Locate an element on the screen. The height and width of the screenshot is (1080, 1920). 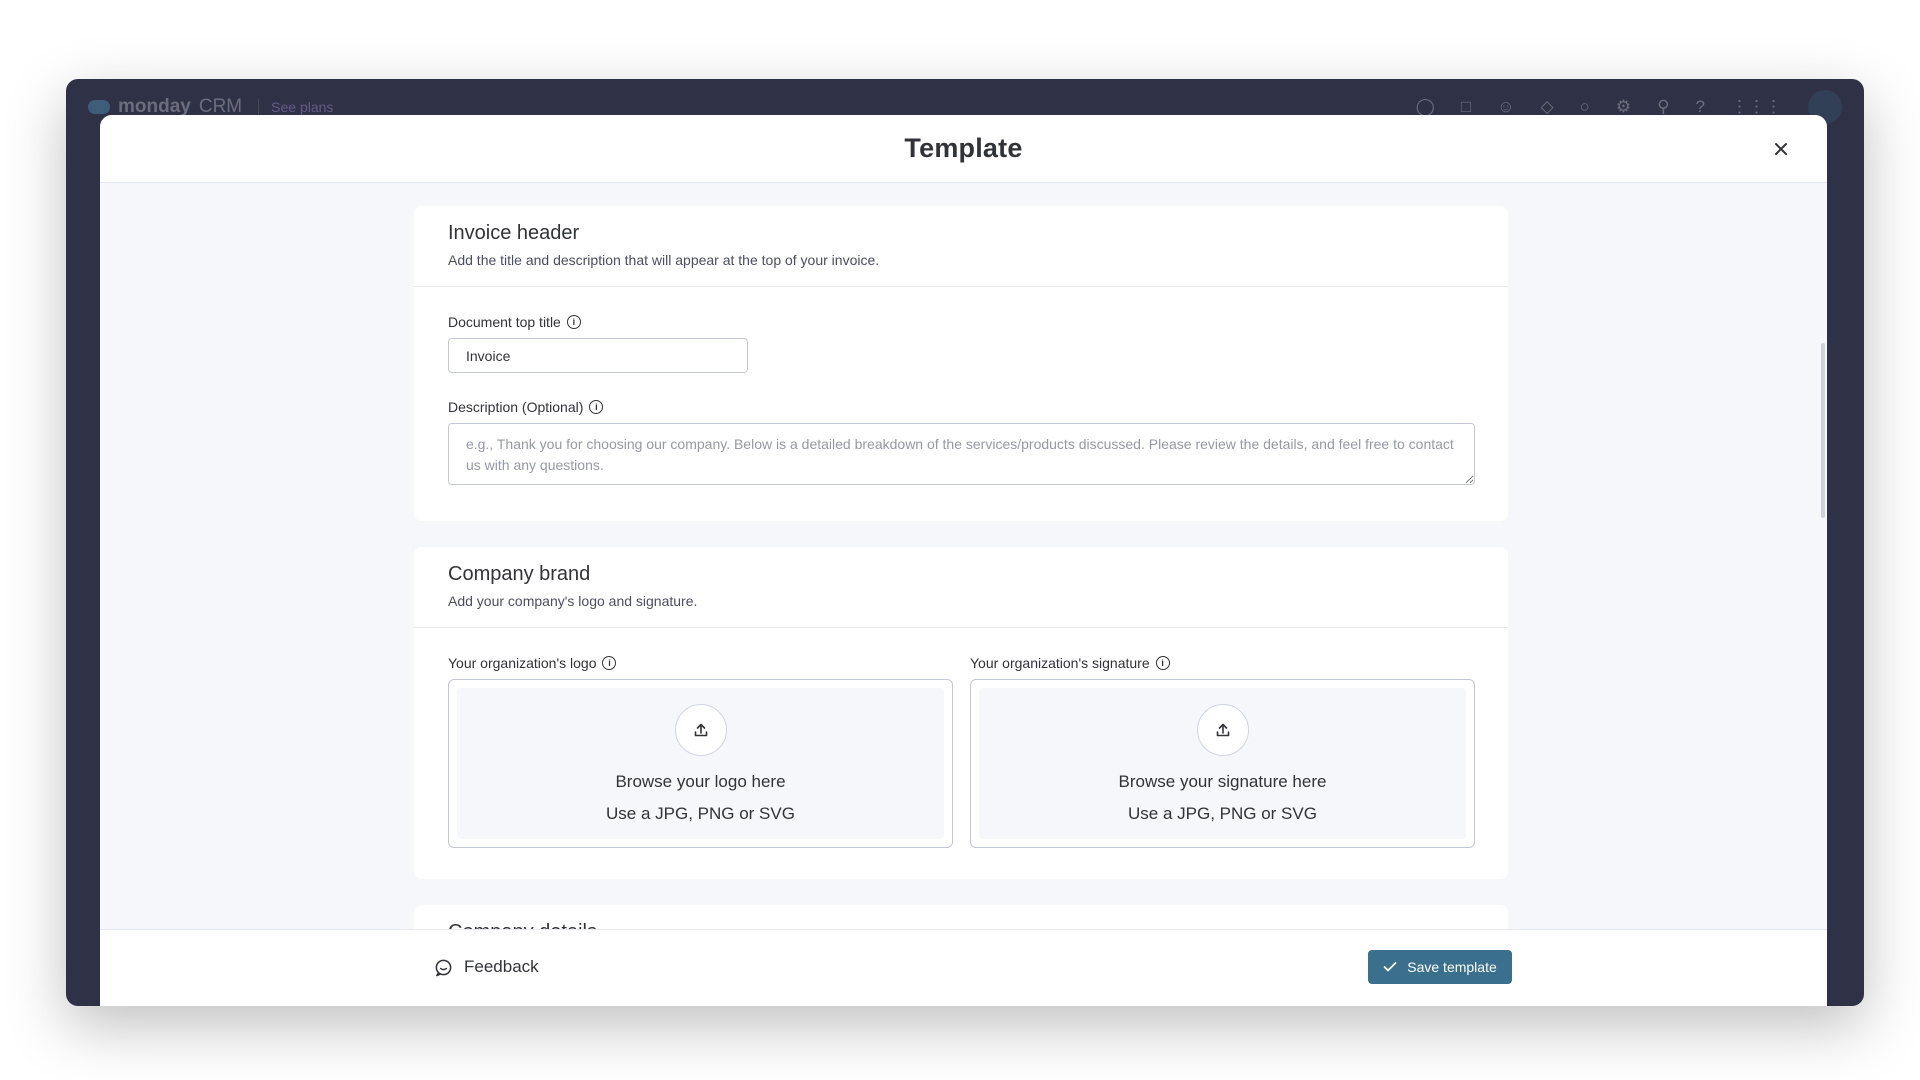
bell-icon: ◯ is located at coordinates (1425, 107).